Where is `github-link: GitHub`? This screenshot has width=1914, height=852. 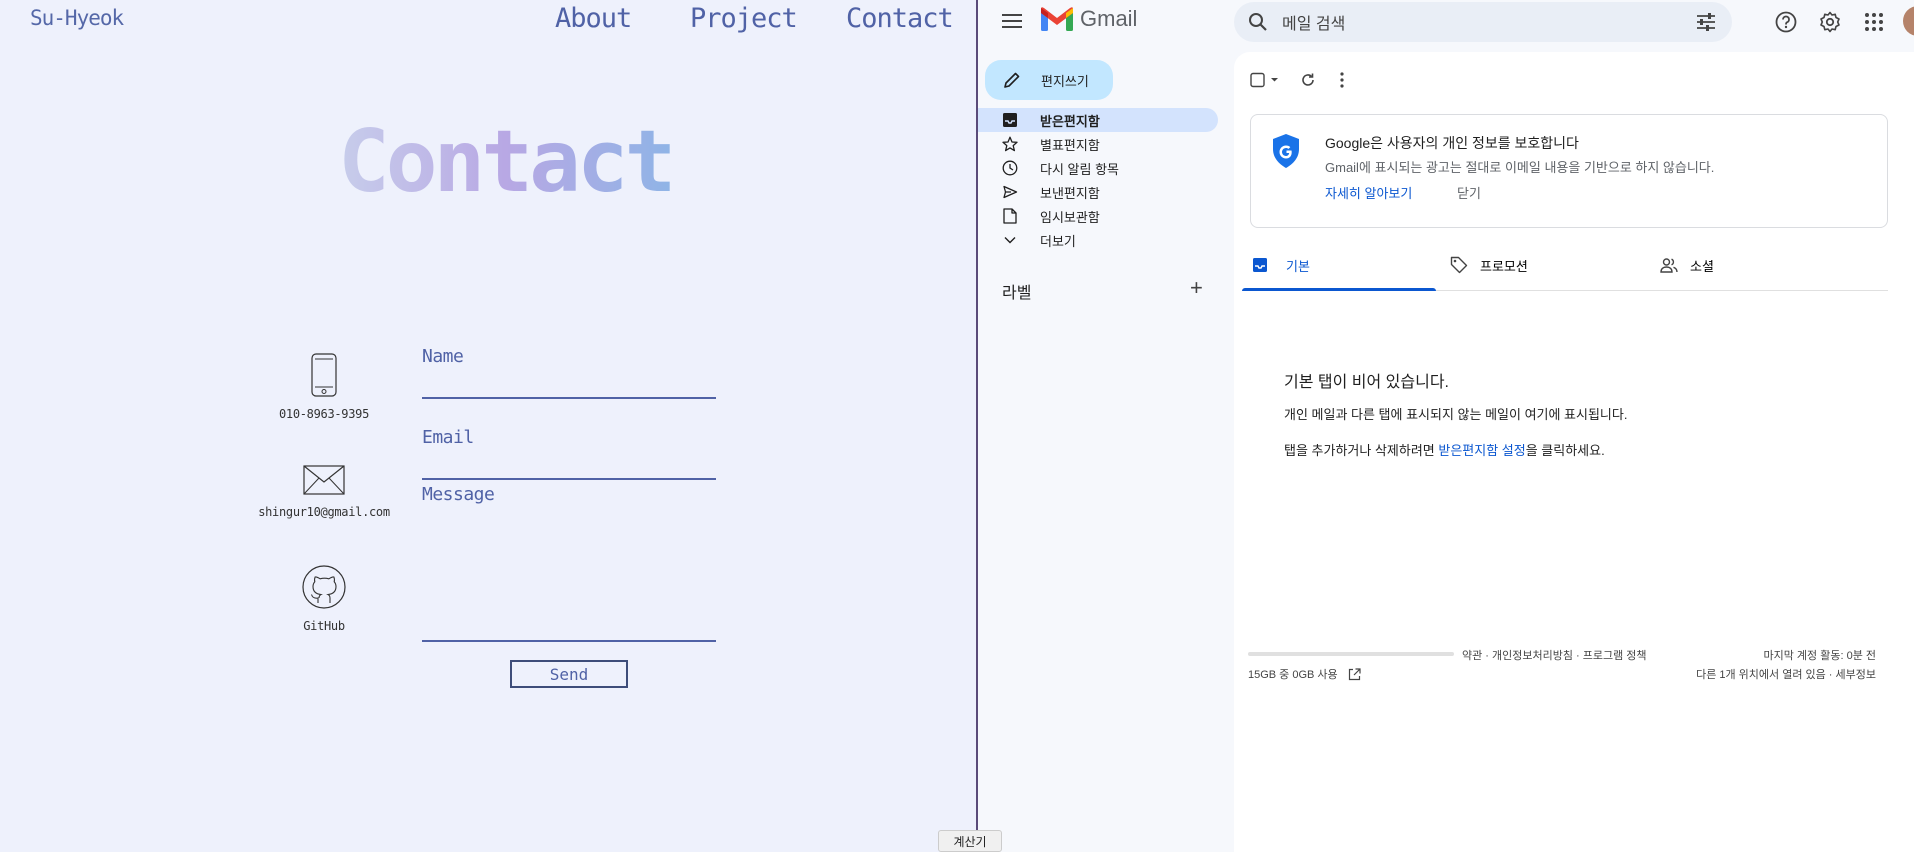
github-link: GitHub is located at coordinates (324, 626).